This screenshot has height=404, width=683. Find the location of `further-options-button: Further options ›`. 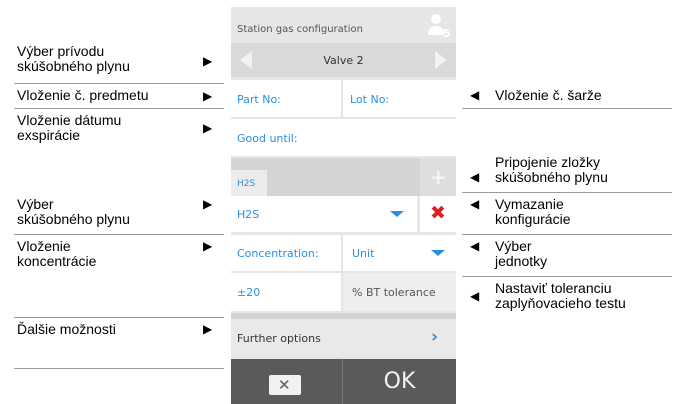

further-options-button: Further options › is located at coordinates (343, 338).